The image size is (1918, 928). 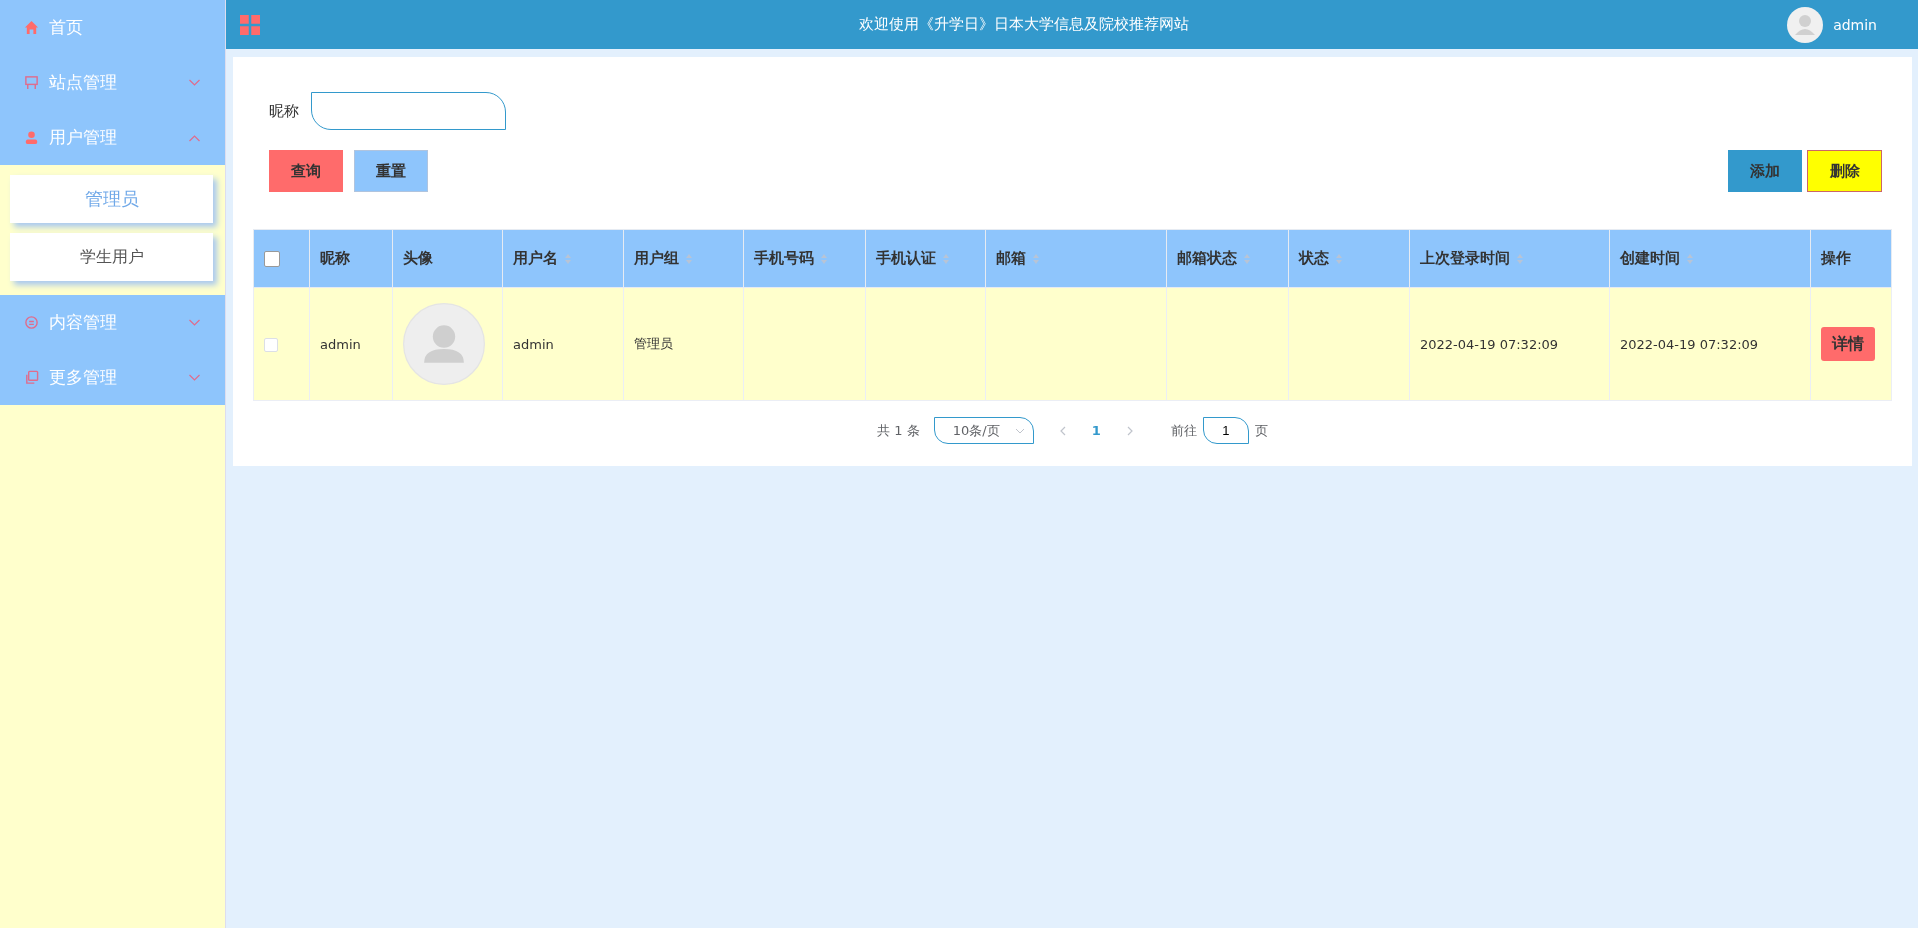 What do you see at coordinates (1227, 258) in the screenshot?
I see `column-header: 邮箱状态` at bounding box center [1227, 258].